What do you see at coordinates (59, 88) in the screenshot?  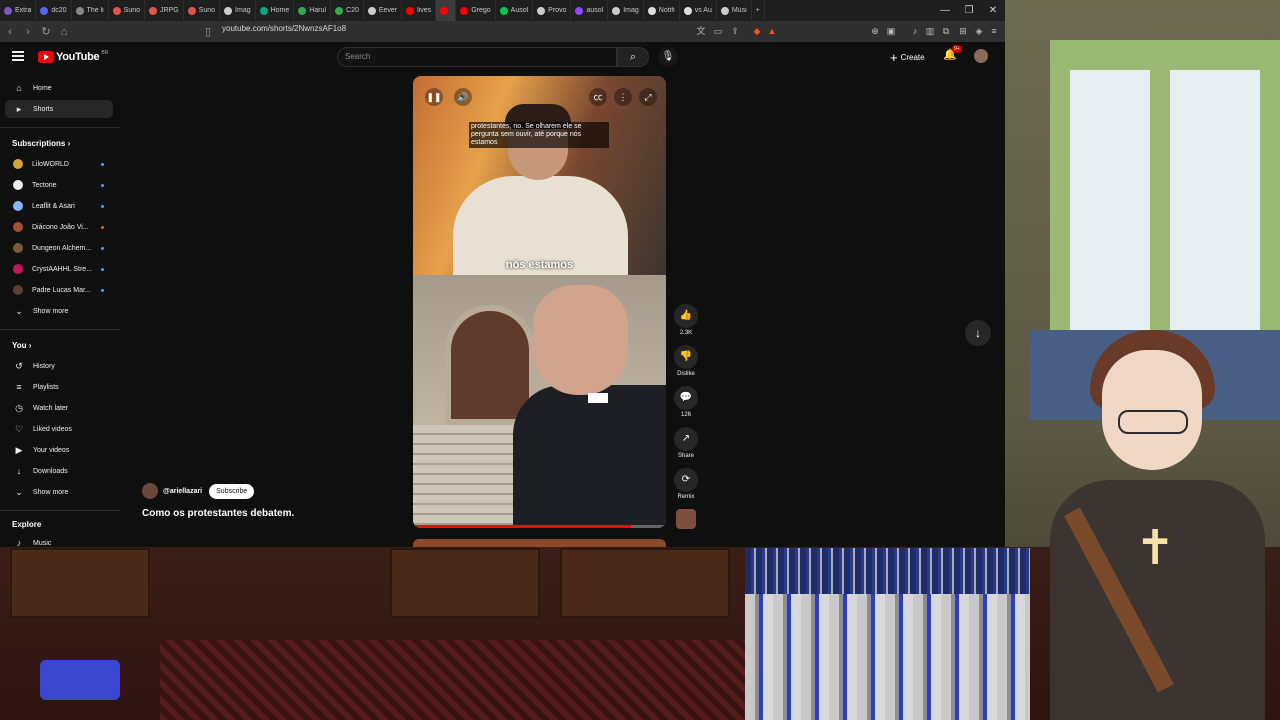 I see `sidebar-item-home: ⌂ Home` at bounding box center [59, 88].